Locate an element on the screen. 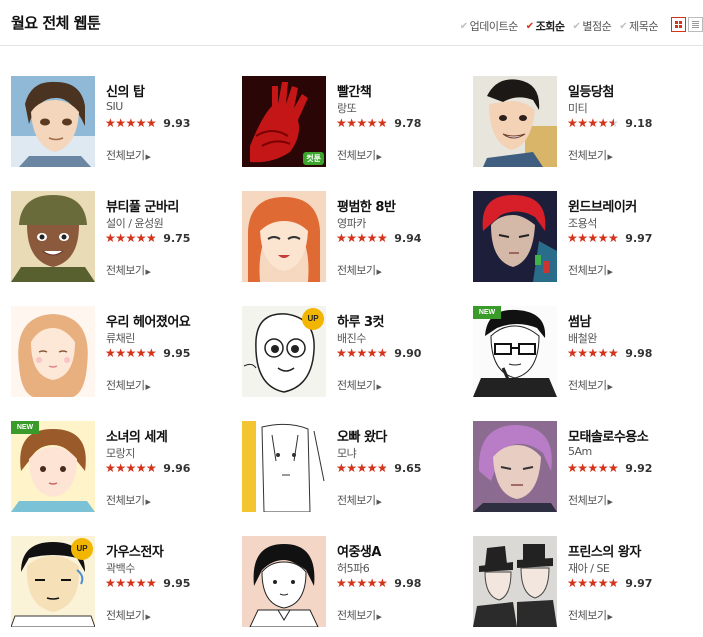 The image size is (703, 637). webtoon-title: 윈드브레이커 is located at coordinates (602, 205).